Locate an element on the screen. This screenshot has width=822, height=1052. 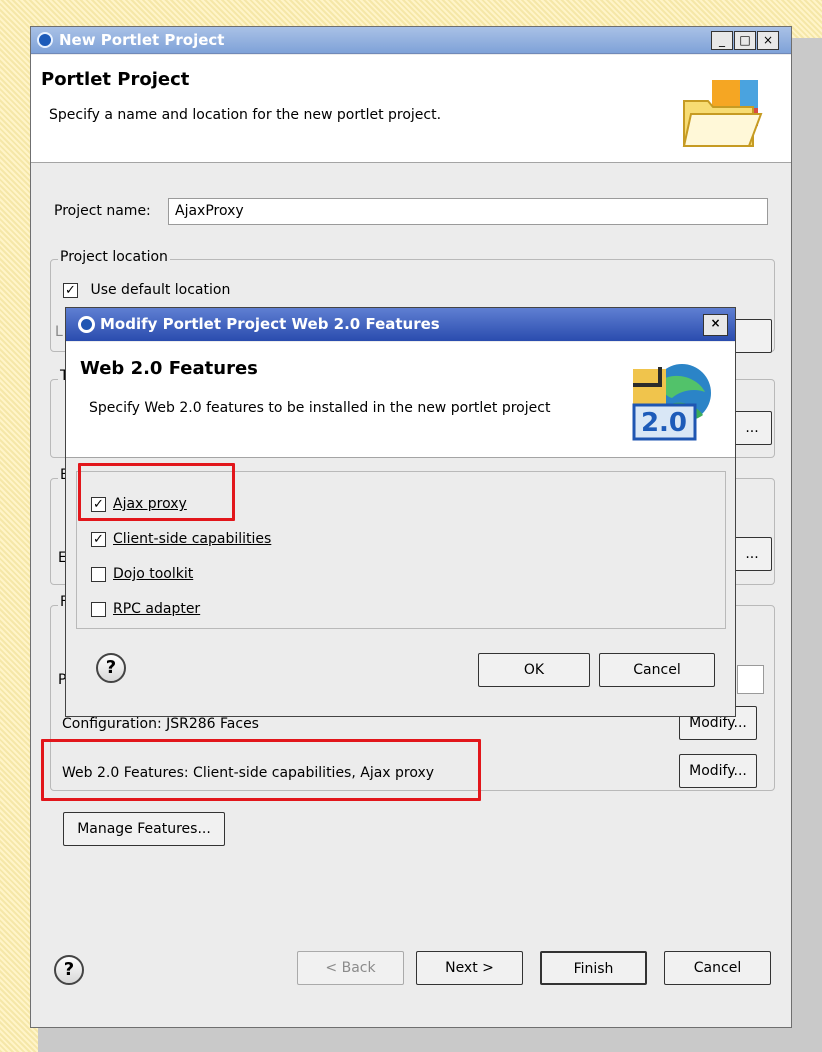
finish-button: Finish is located at coordinates (593, 968).